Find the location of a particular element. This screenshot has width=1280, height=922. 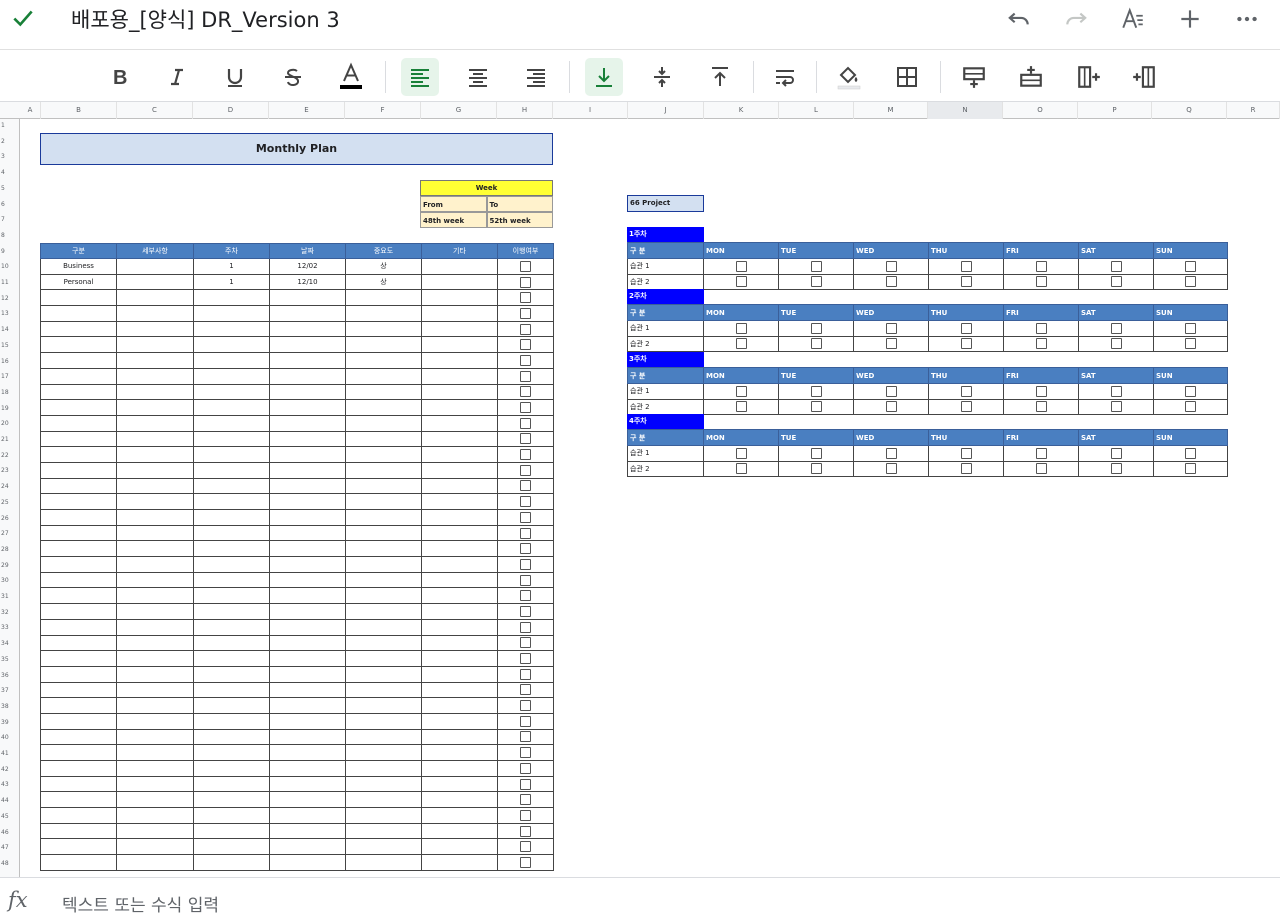

row-header-32: 32 is located at coordinates (10, 612).